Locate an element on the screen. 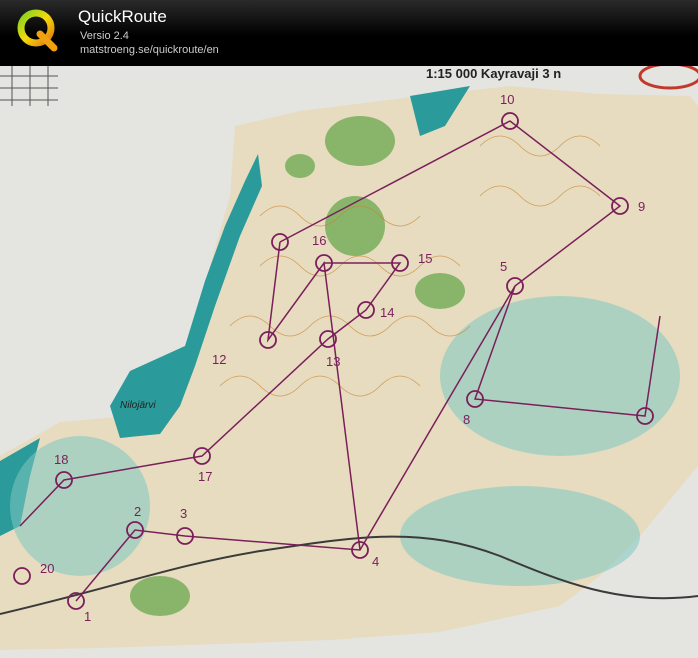 The width and height of the screenshot is (698, 658). control-number: 12 is located at coordinates (219, 359).